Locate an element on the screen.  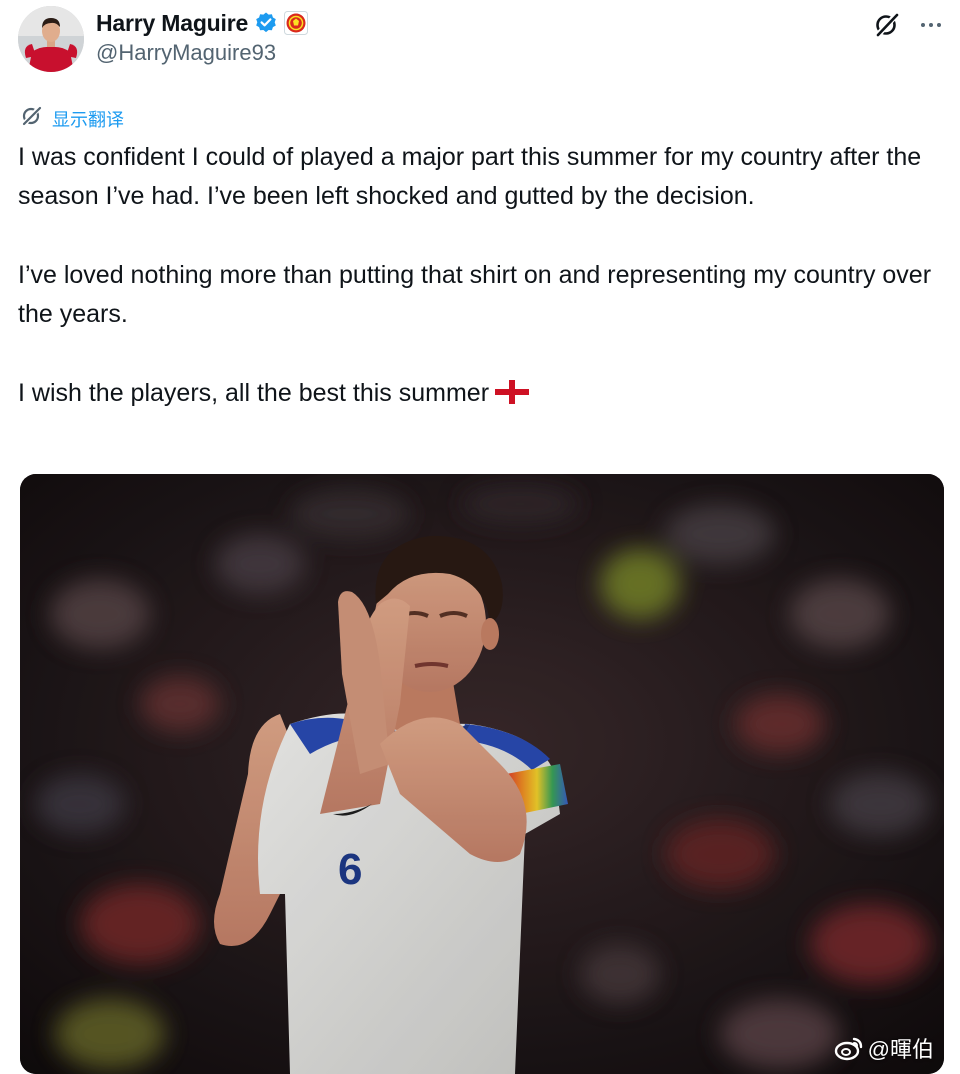
verified-badge-icon is located at coordinates (266, 23).